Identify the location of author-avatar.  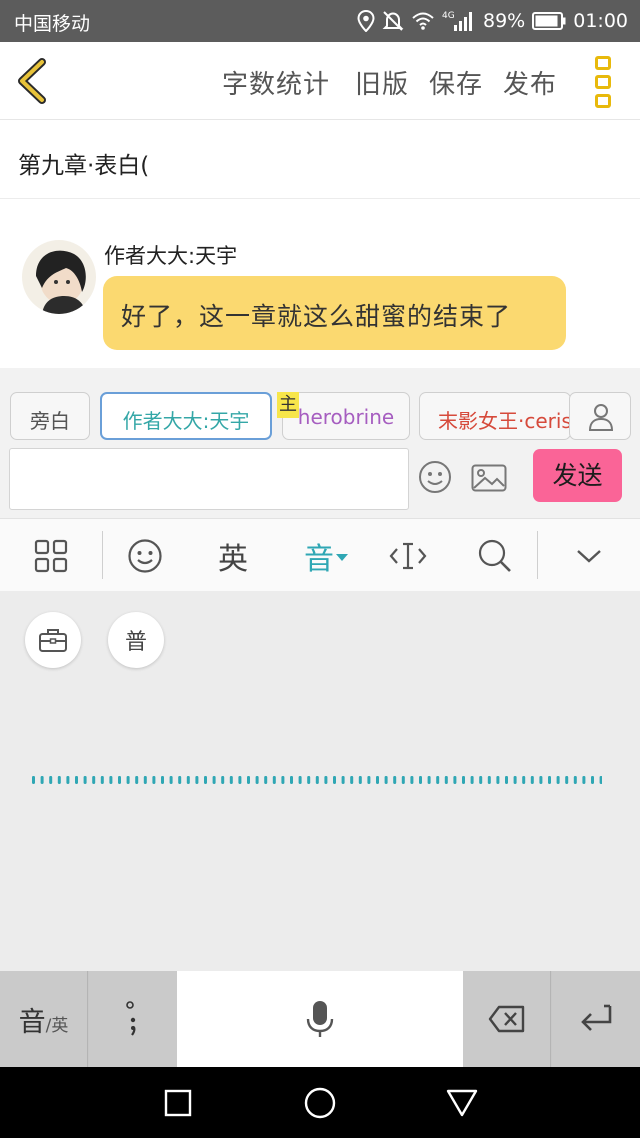
(59, 277).